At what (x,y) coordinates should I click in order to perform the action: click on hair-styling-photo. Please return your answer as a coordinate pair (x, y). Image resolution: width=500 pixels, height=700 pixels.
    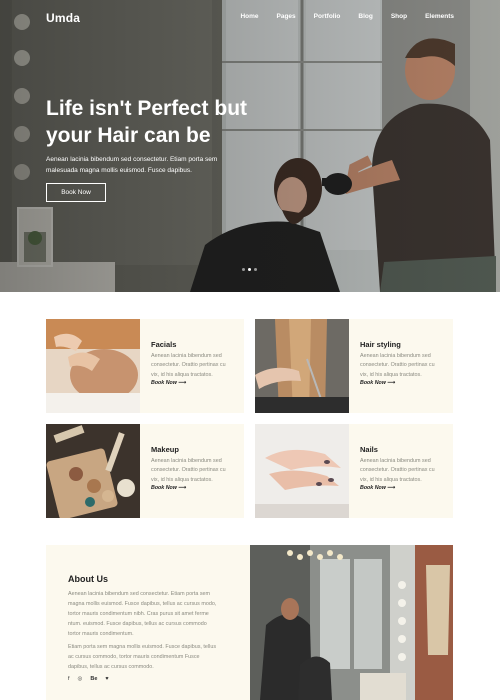
    Looking at the image, I should click on (302, 366).